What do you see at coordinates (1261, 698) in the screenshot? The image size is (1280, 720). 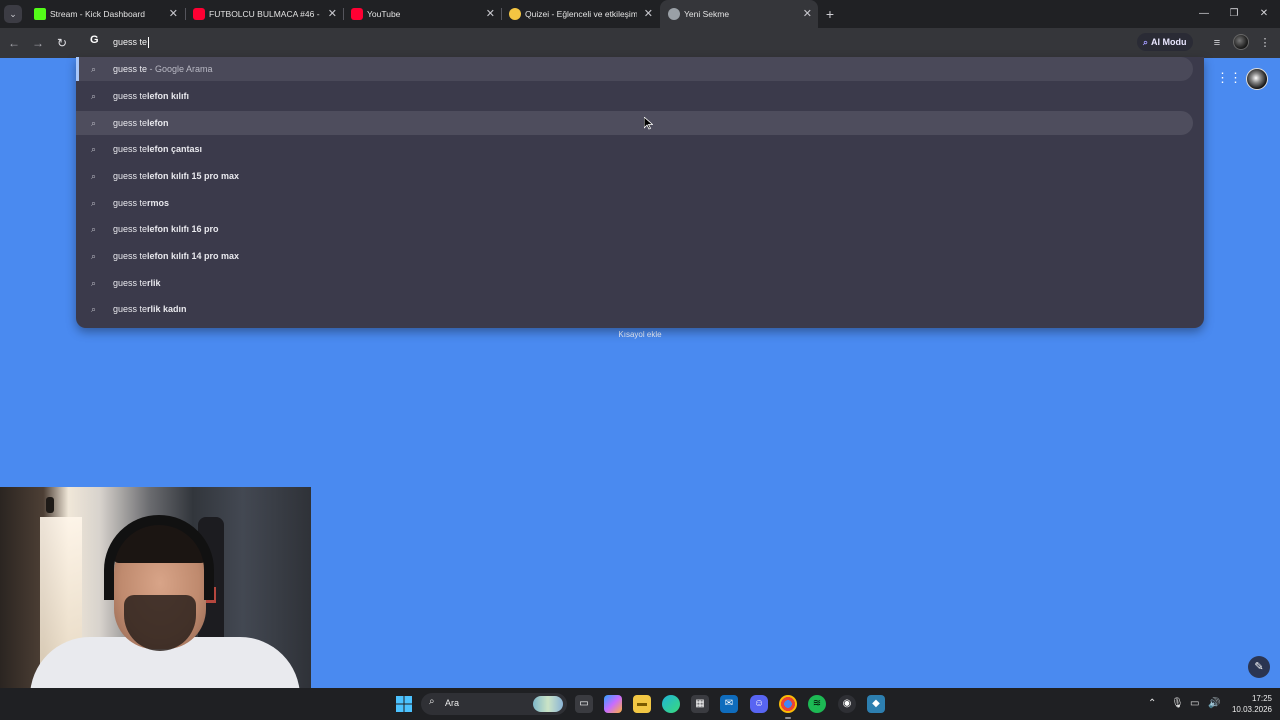 I see `clock-time: 17:25` at bounding box center [1261, 698].